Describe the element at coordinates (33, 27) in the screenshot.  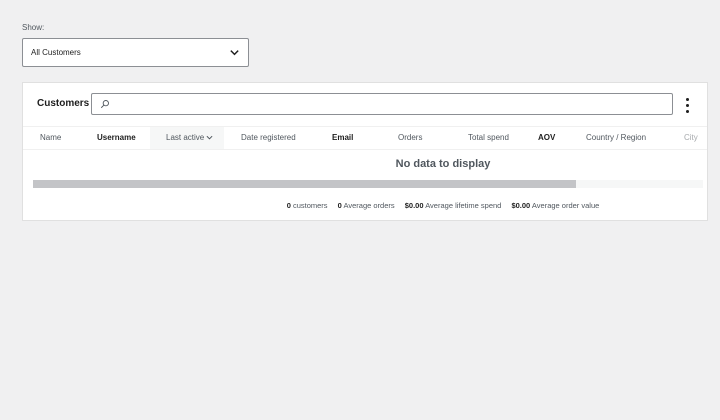
I see `show-label: Show:` at that location.